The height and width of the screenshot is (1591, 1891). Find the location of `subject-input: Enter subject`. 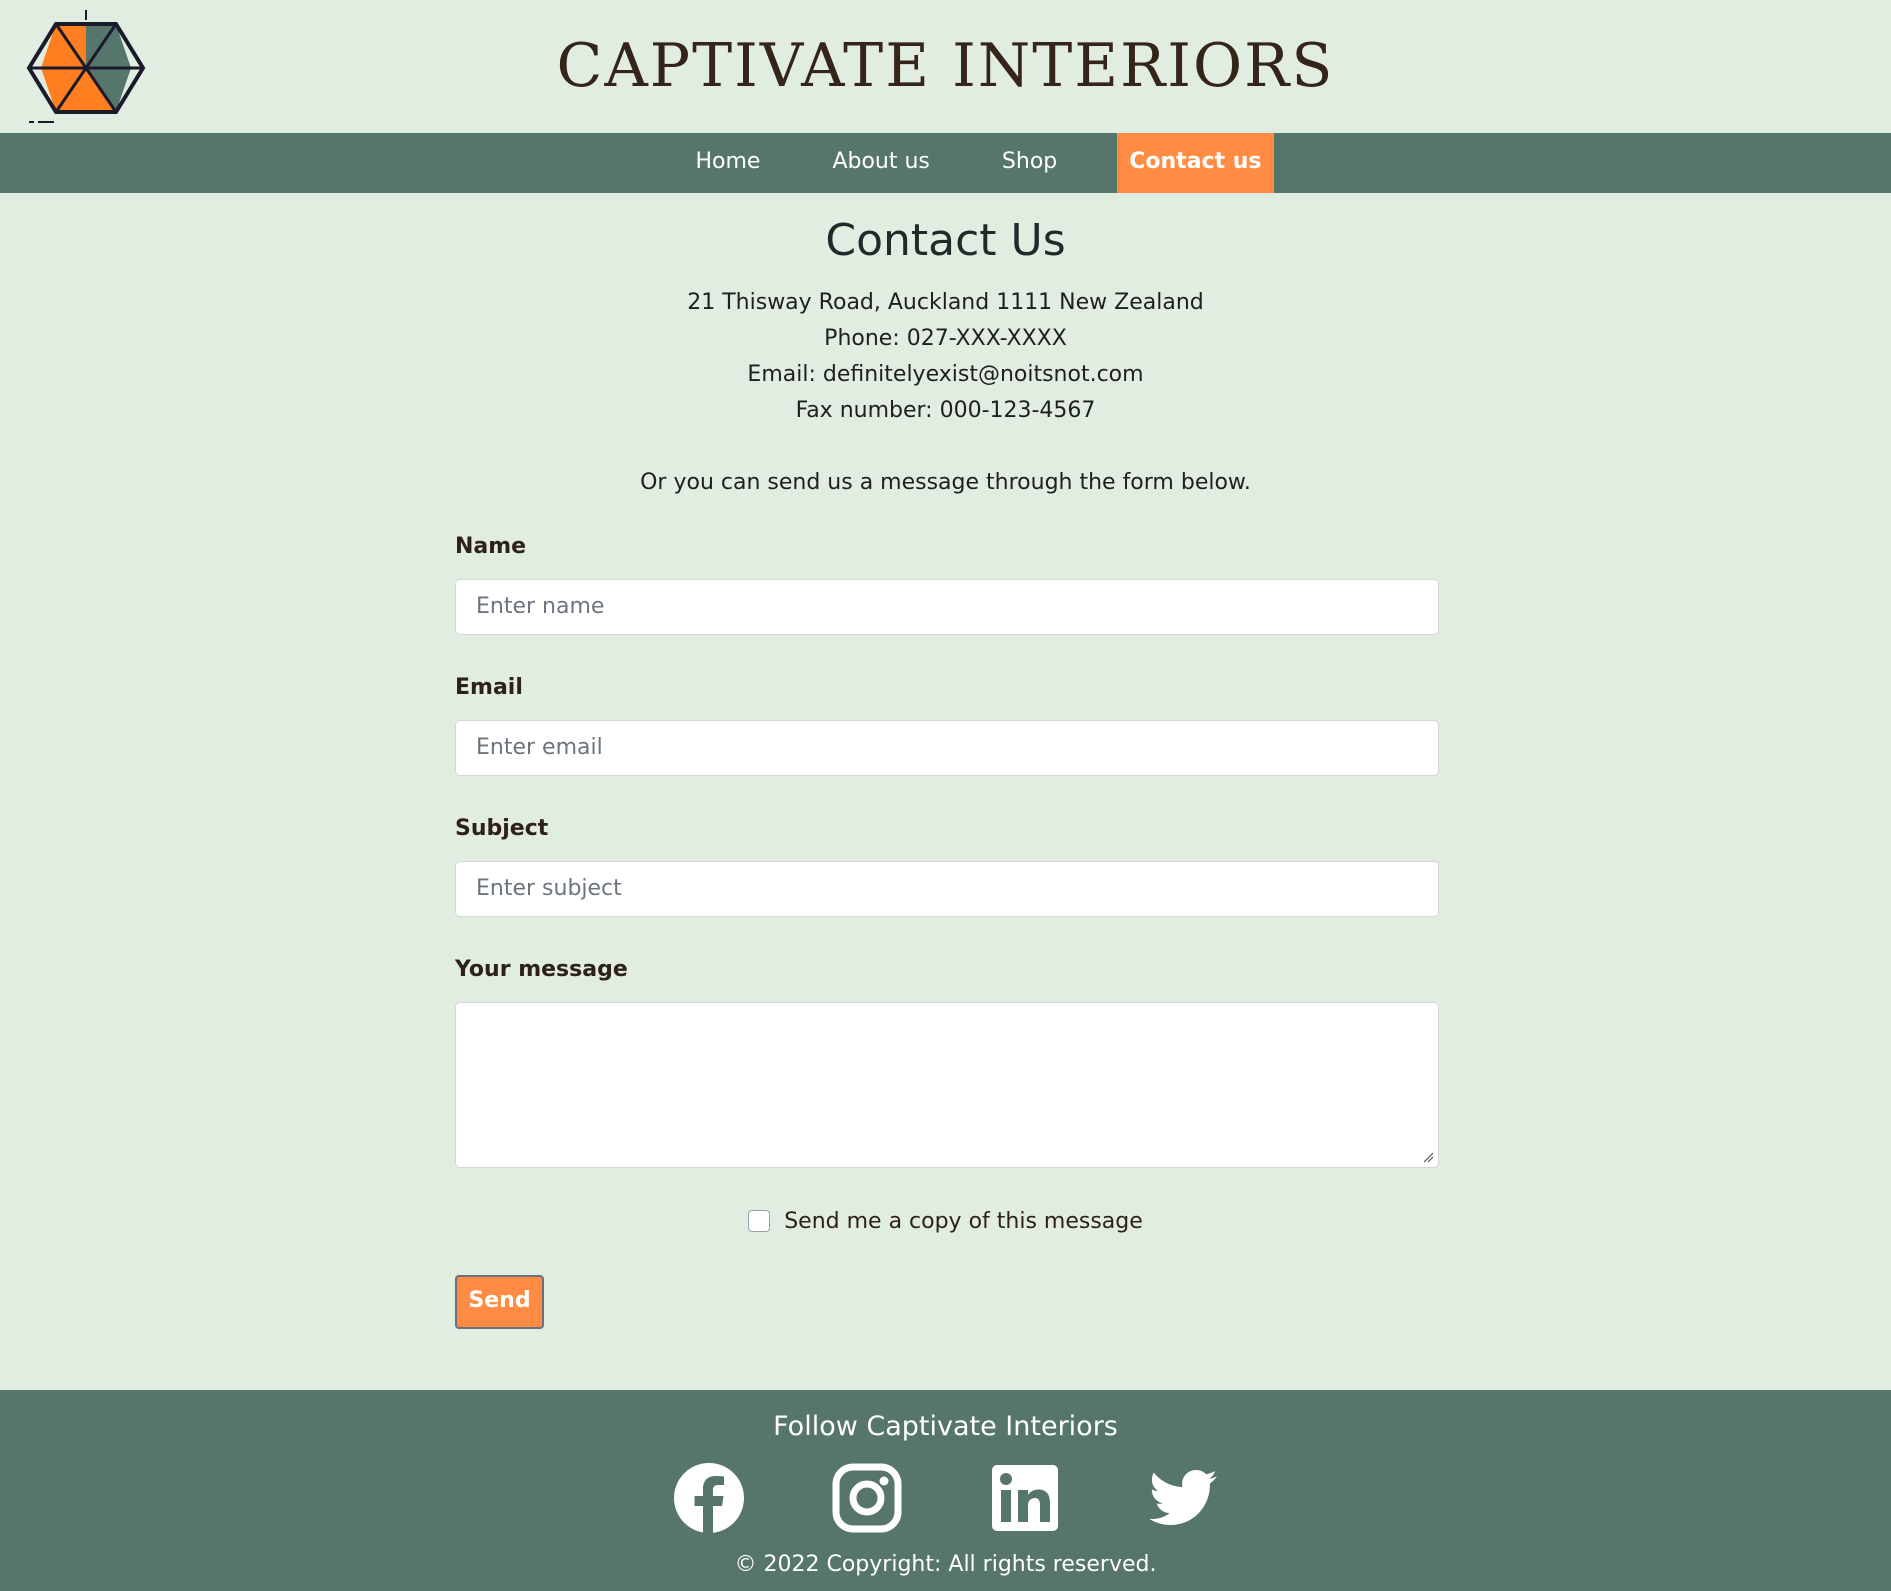

subject-input: Enter subject is located at coordinates (947, 889).